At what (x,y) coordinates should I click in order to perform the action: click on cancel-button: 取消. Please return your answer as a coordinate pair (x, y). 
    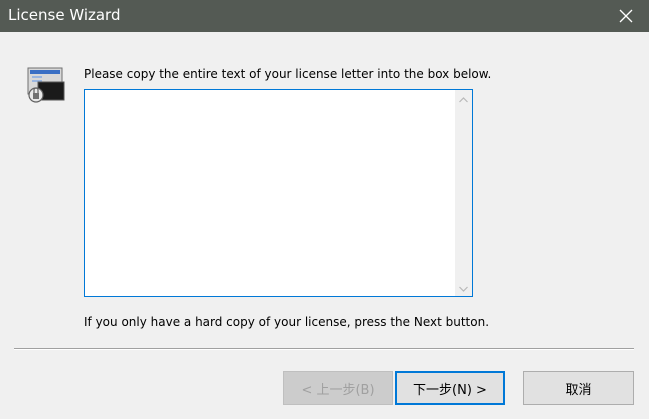
    Looking at the image, I should click on (578, 388).